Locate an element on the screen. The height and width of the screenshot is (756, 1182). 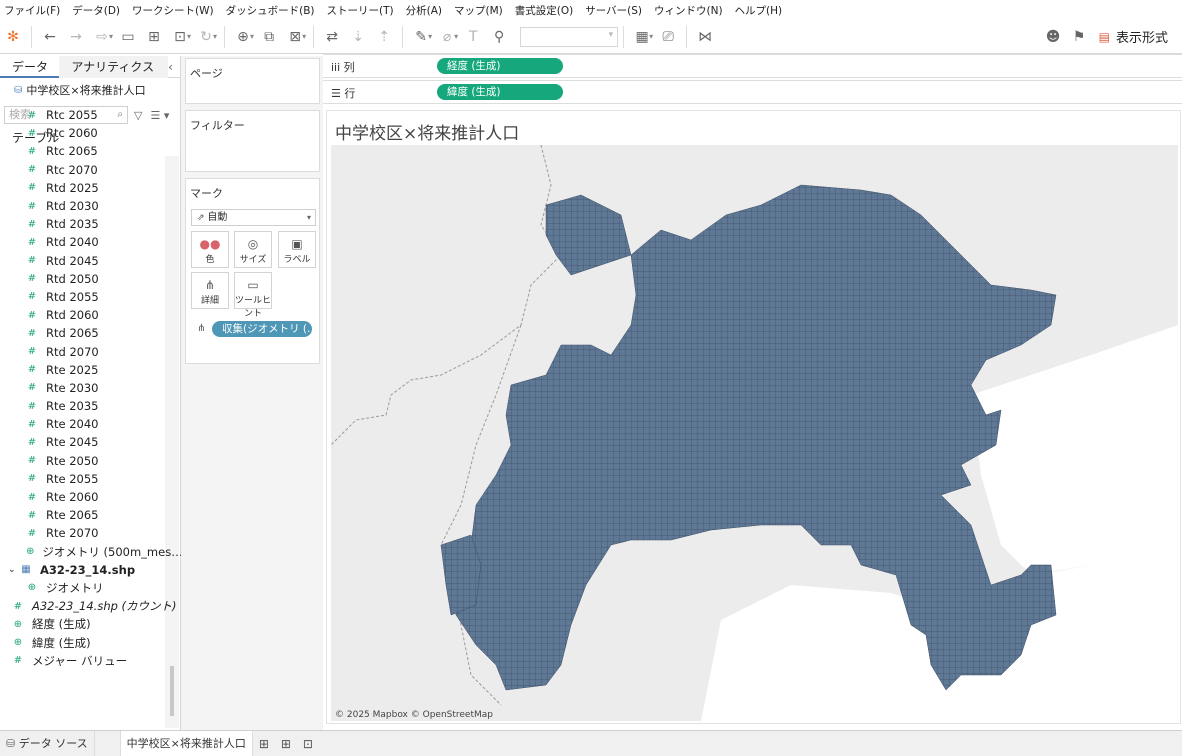
presentation-mode-icon: ⎚ is located at coordinates (668, 37).